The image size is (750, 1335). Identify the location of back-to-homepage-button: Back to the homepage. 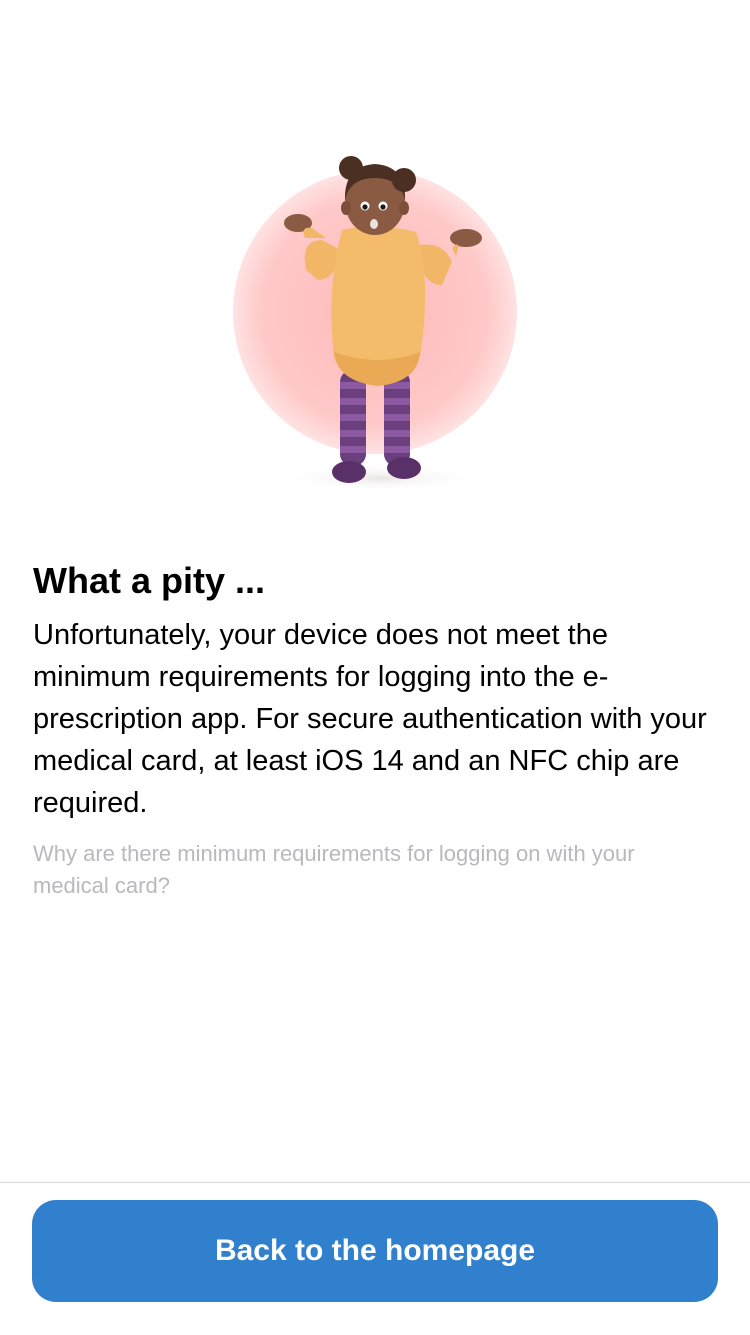
(375, 1251).